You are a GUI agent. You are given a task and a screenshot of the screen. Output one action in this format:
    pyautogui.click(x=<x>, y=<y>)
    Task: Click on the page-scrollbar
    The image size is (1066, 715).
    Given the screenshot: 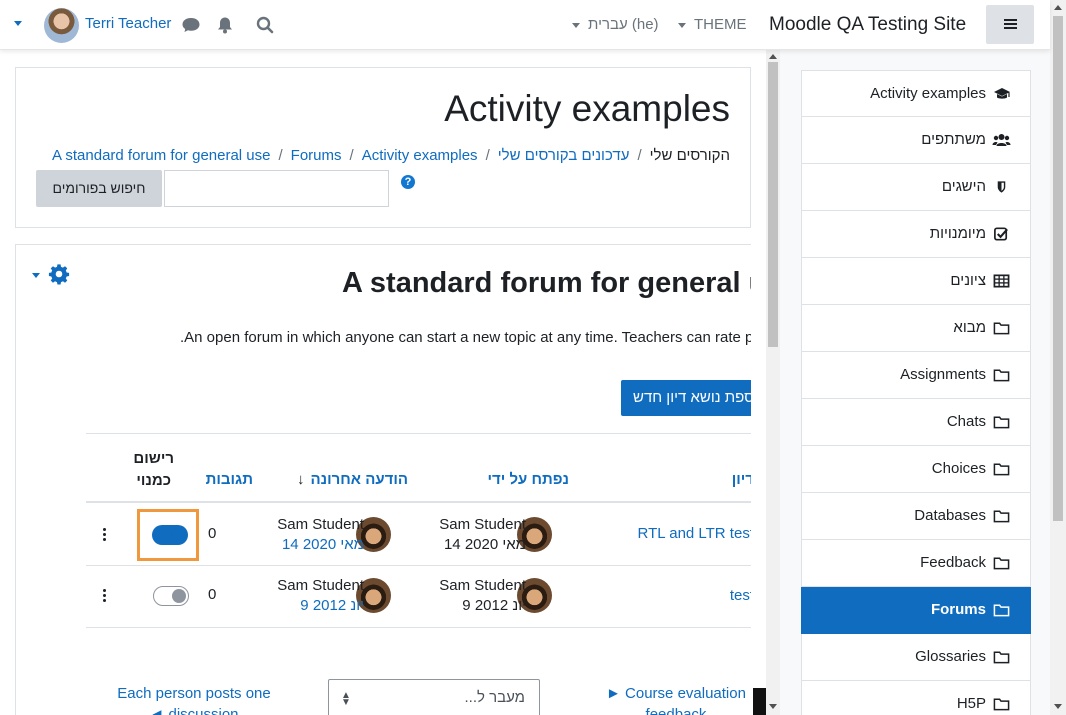 What is the action you would take?
    pyautogui.click(x=1058, y=357)
    